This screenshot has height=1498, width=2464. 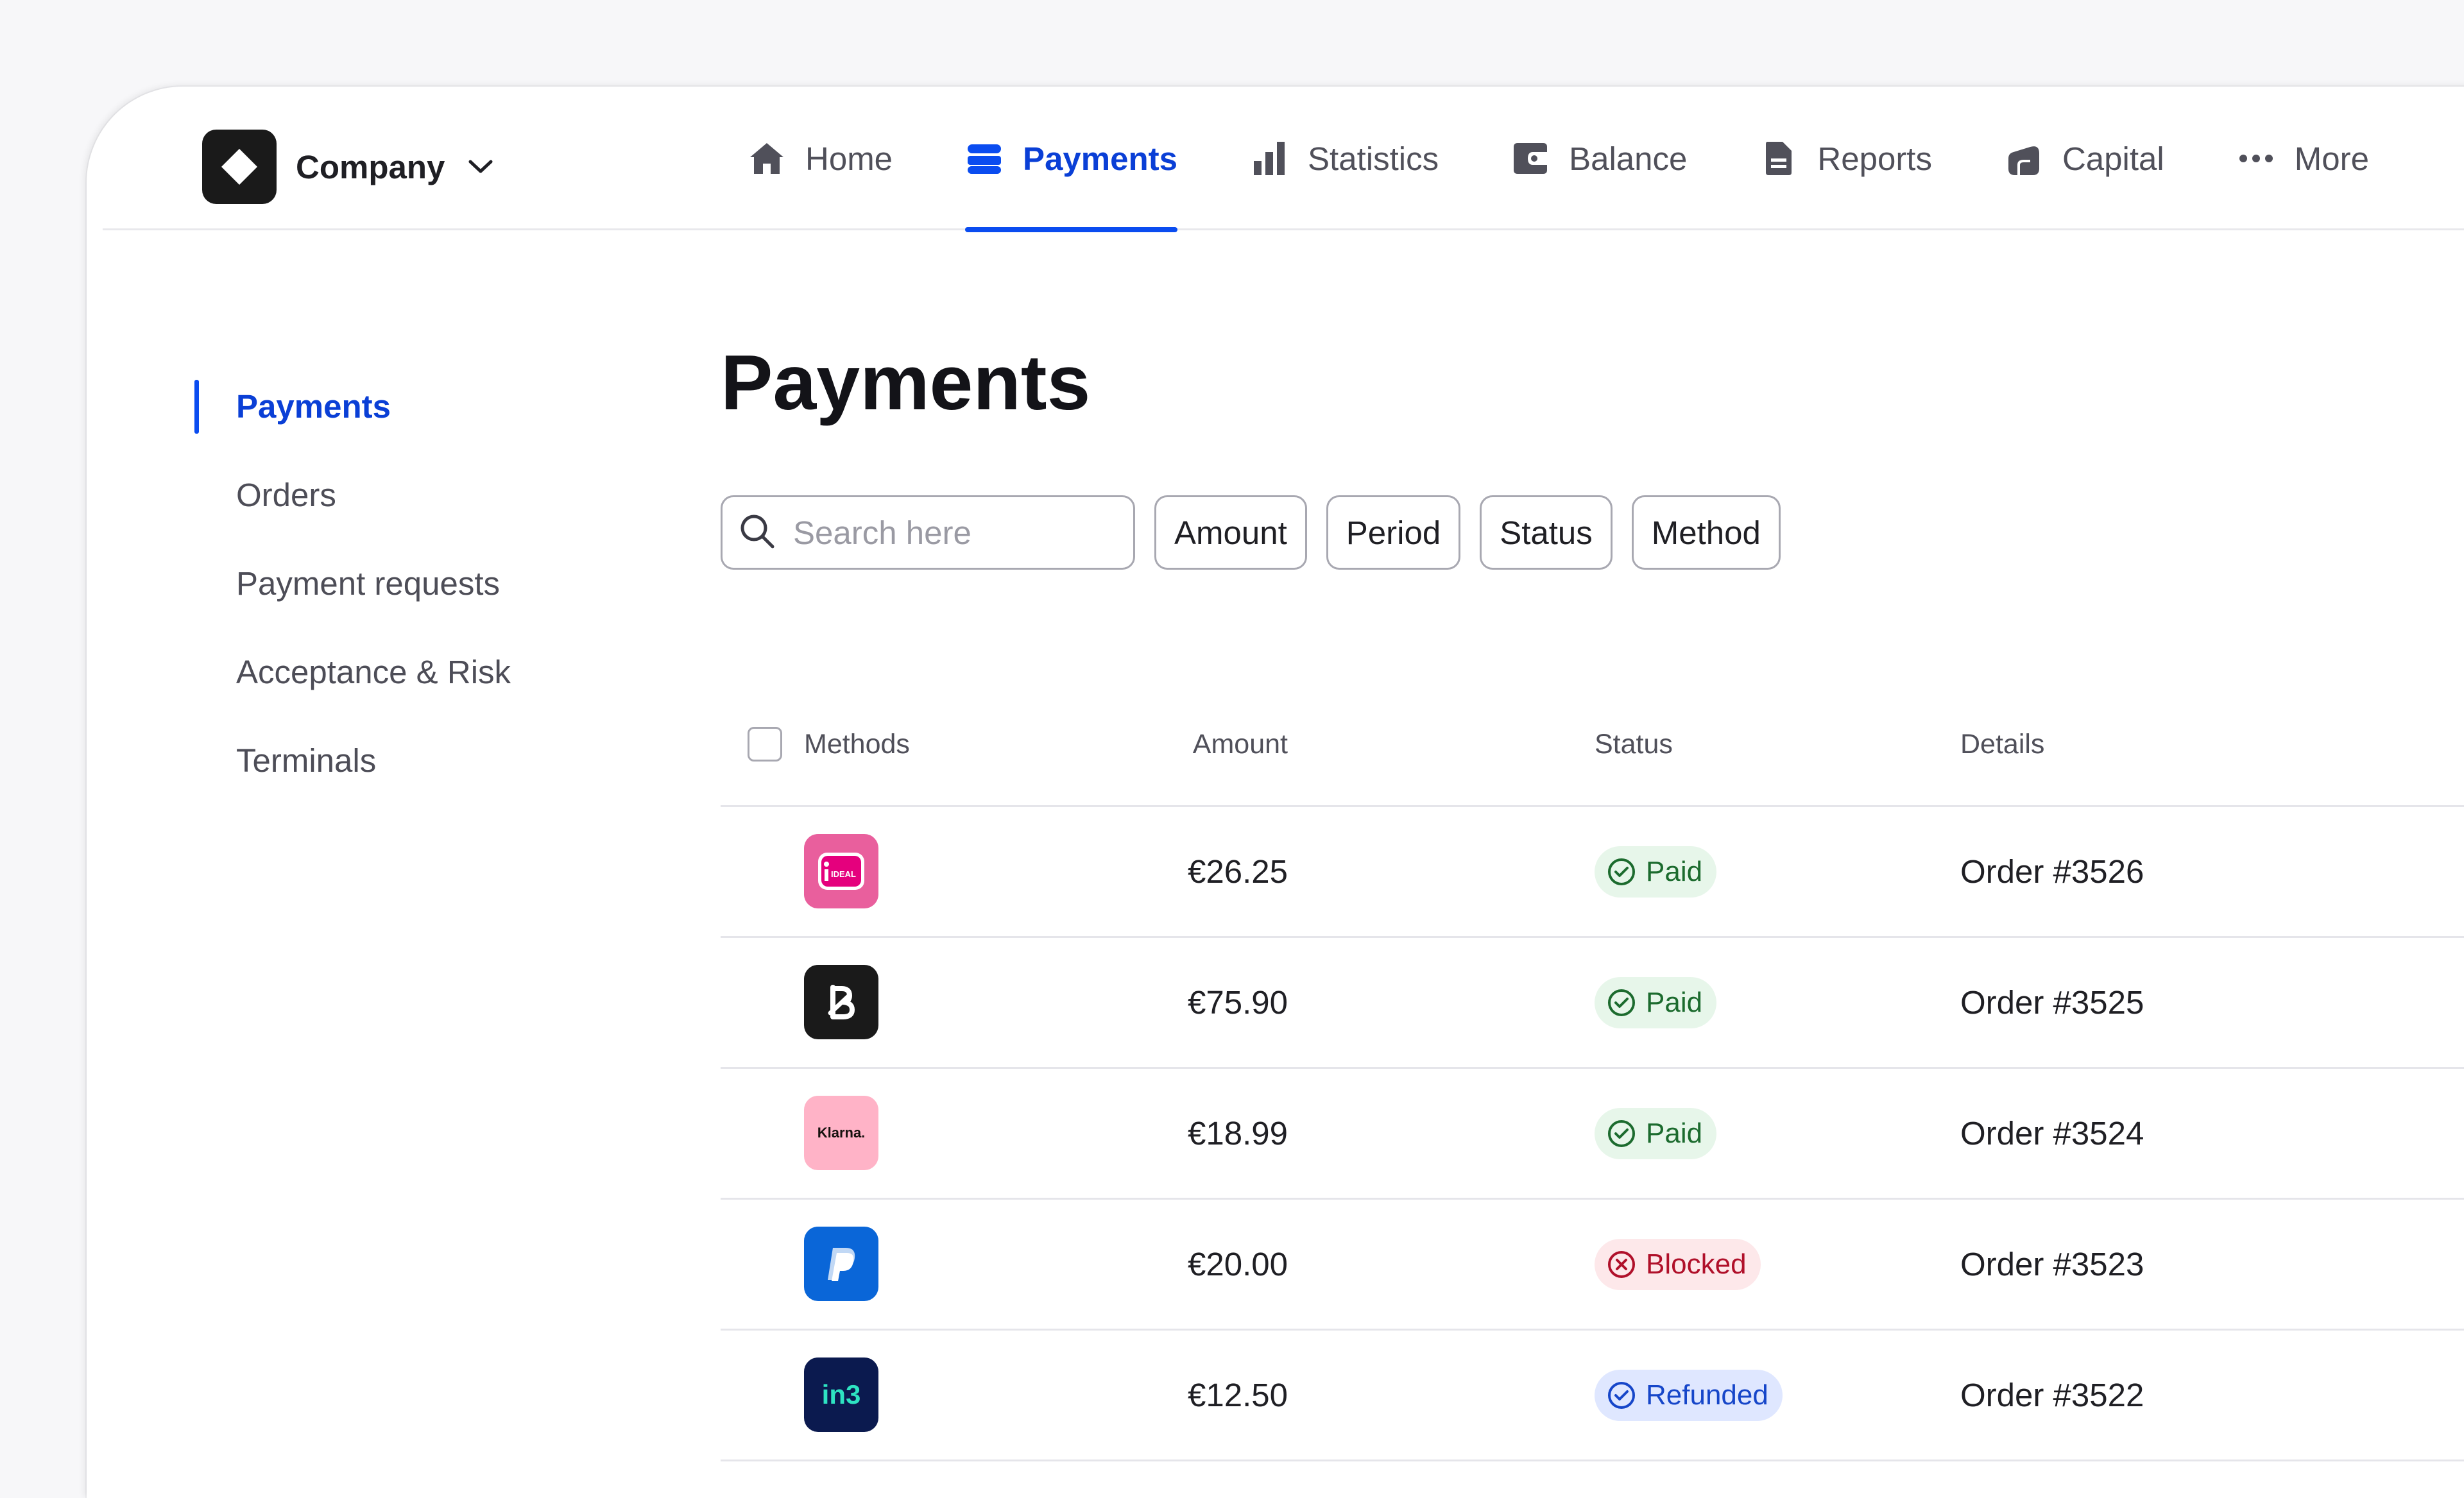 I want to click on home-icon, so click(x=767, y=158).